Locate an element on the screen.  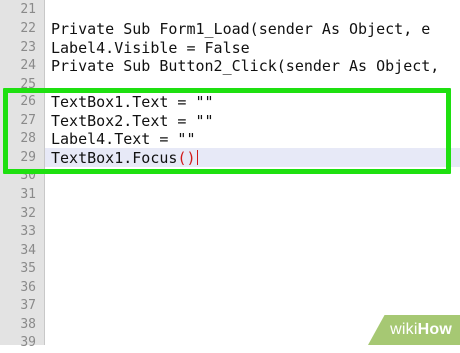
code-line: 33 is located at coordinates (230, 232).